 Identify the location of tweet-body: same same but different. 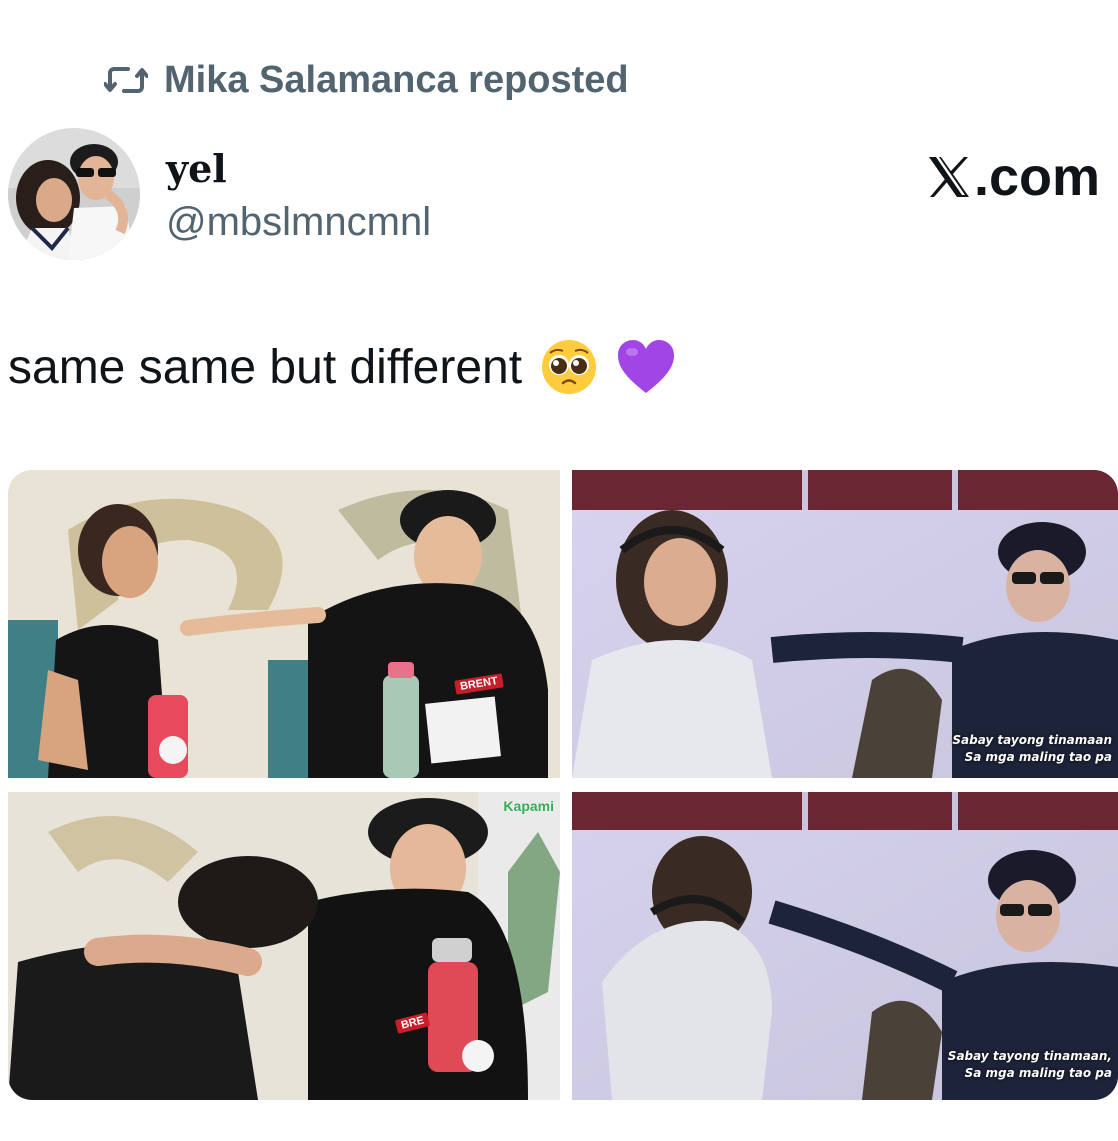
(265, 367).